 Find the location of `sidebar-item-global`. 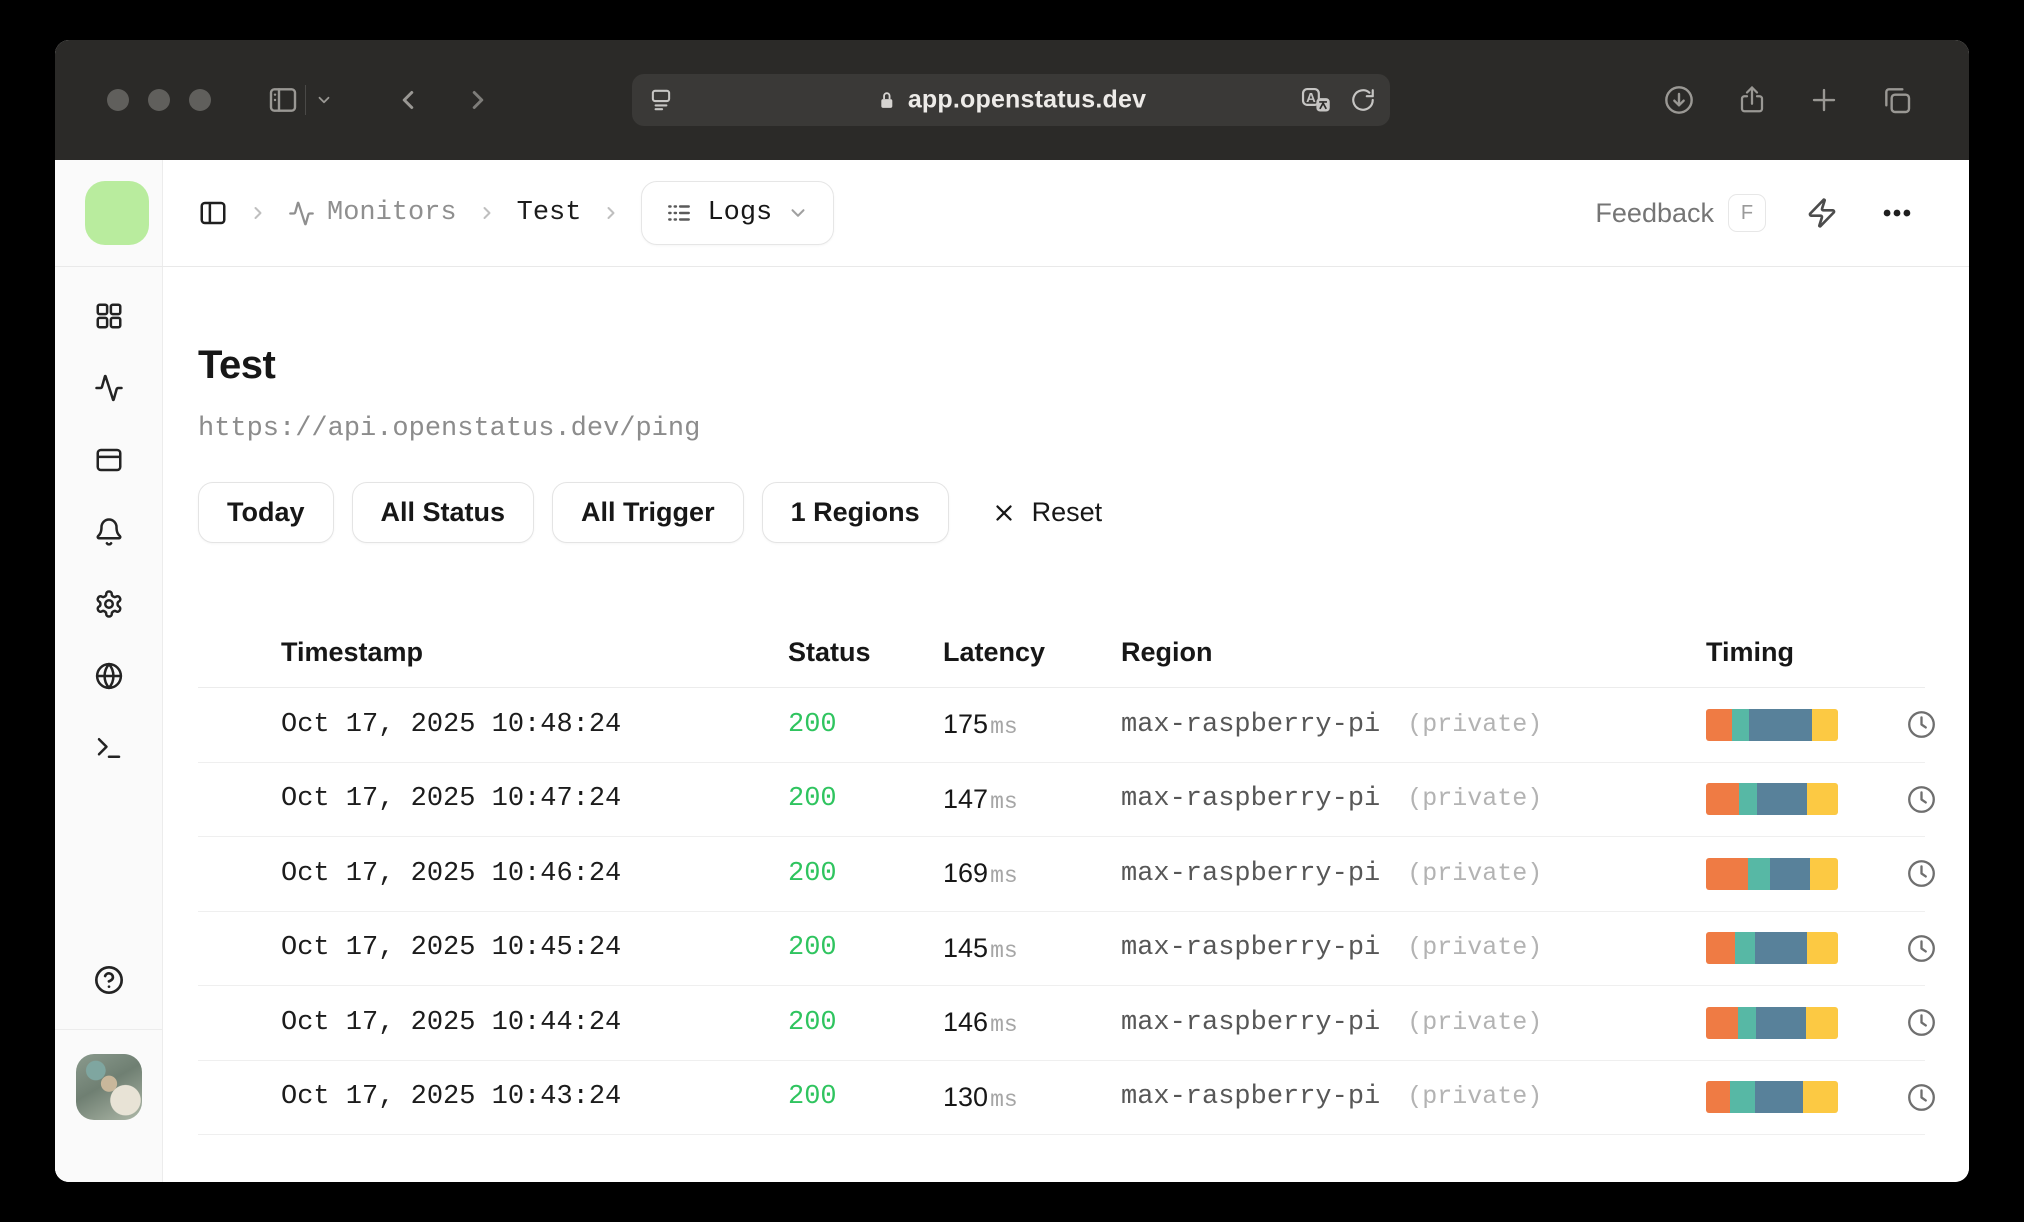

sidebar-item-global is located at coordinates (109, 676).